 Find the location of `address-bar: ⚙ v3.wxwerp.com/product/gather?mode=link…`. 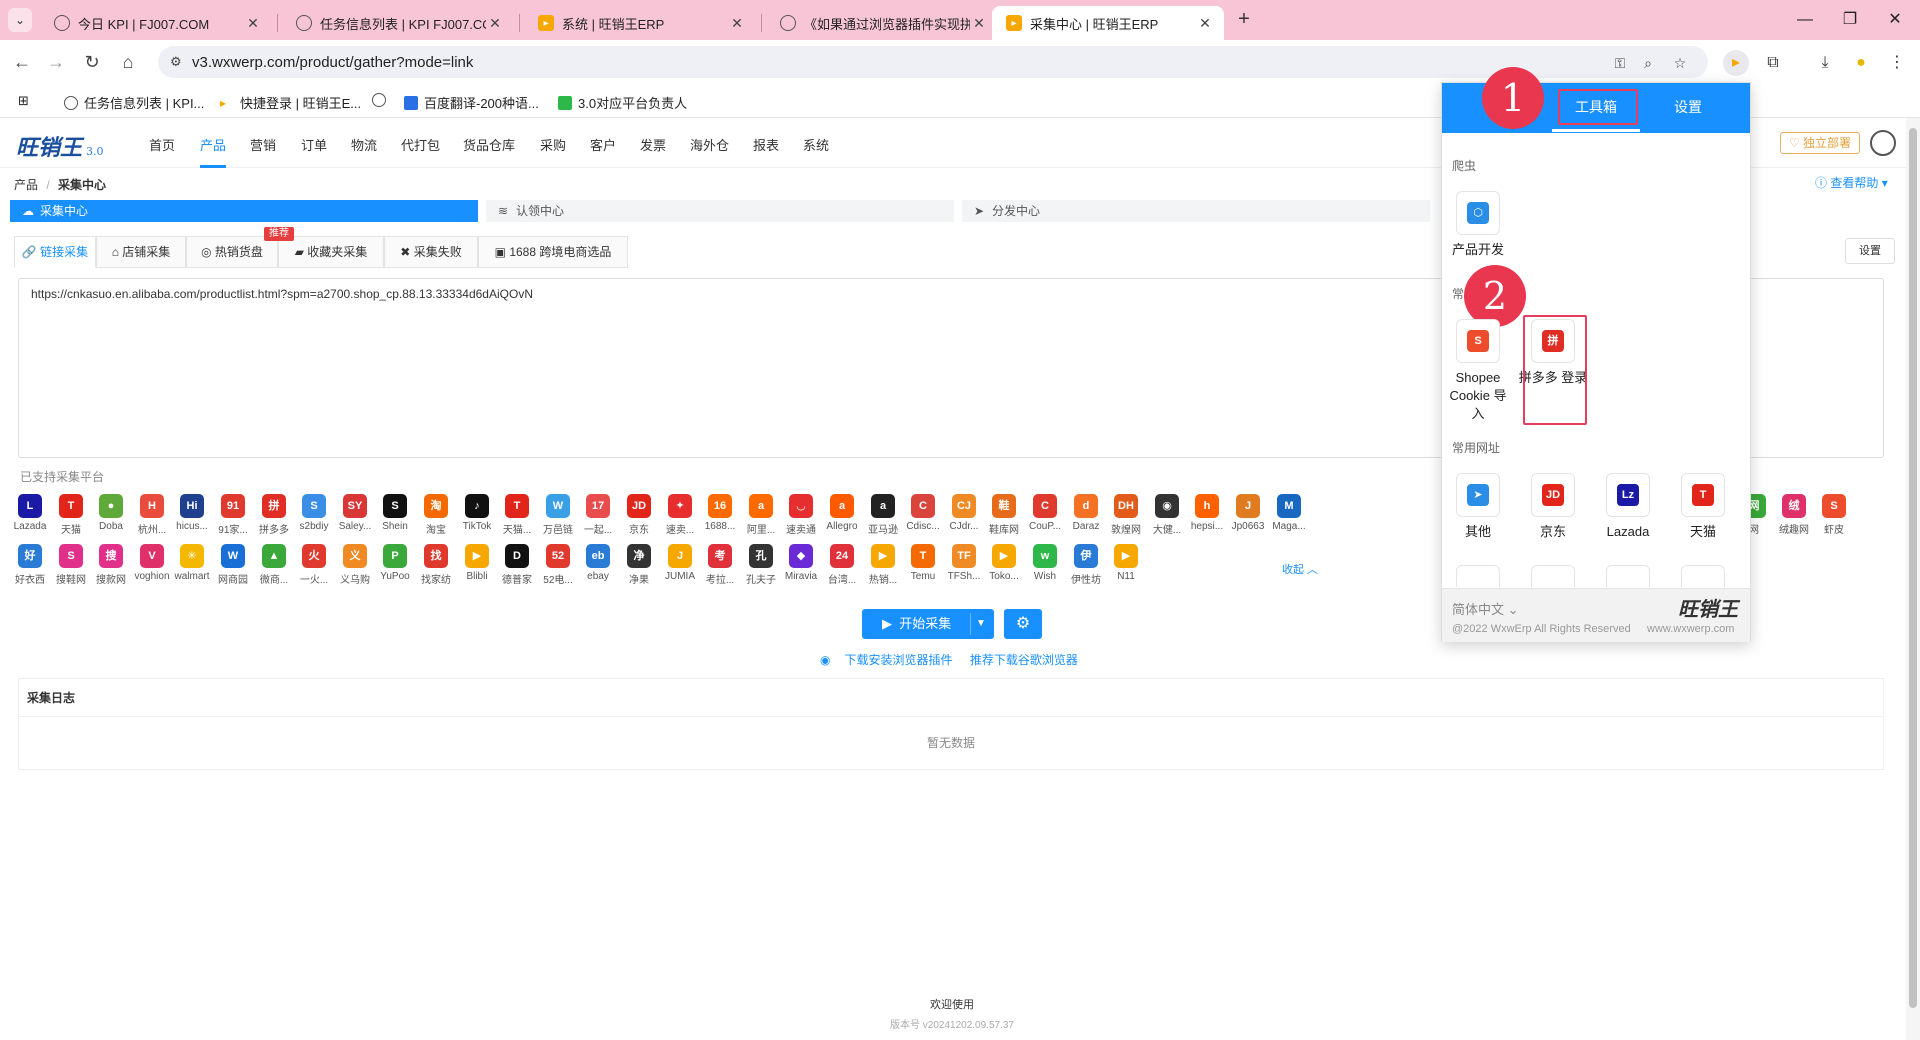

address-bar: ⚙ v3.wxwerp.com/product/gather?mode=link… is located at coordinates (933, 62).